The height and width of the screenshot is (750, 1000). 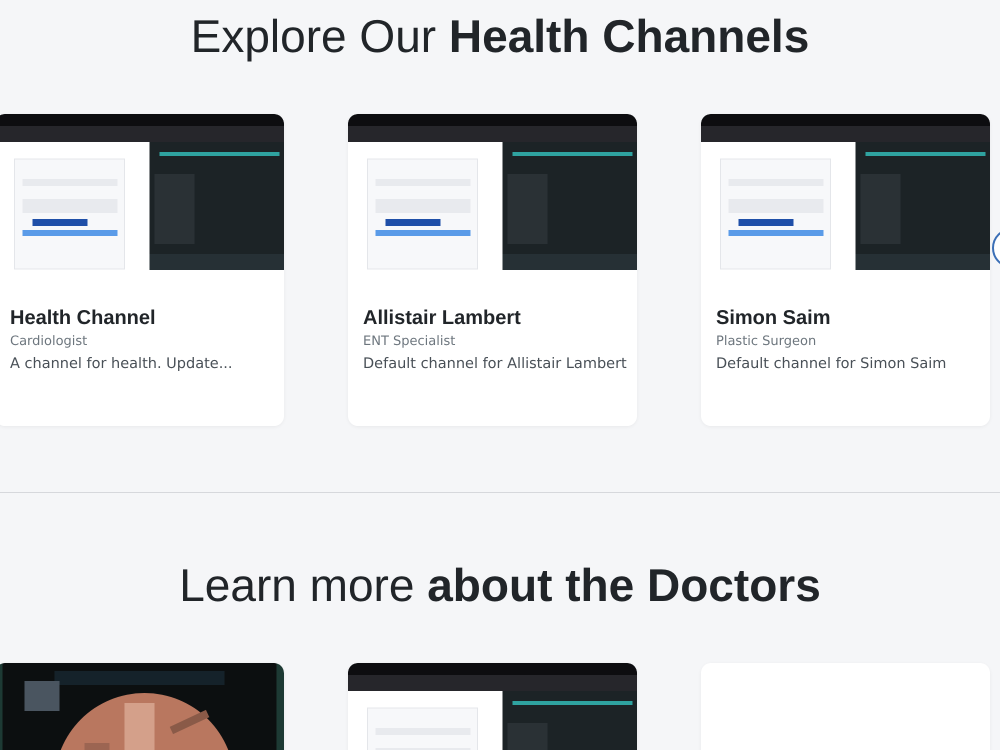 I want to click on specialty-text: Plastic Surgeon, so click(x=767, y=342).